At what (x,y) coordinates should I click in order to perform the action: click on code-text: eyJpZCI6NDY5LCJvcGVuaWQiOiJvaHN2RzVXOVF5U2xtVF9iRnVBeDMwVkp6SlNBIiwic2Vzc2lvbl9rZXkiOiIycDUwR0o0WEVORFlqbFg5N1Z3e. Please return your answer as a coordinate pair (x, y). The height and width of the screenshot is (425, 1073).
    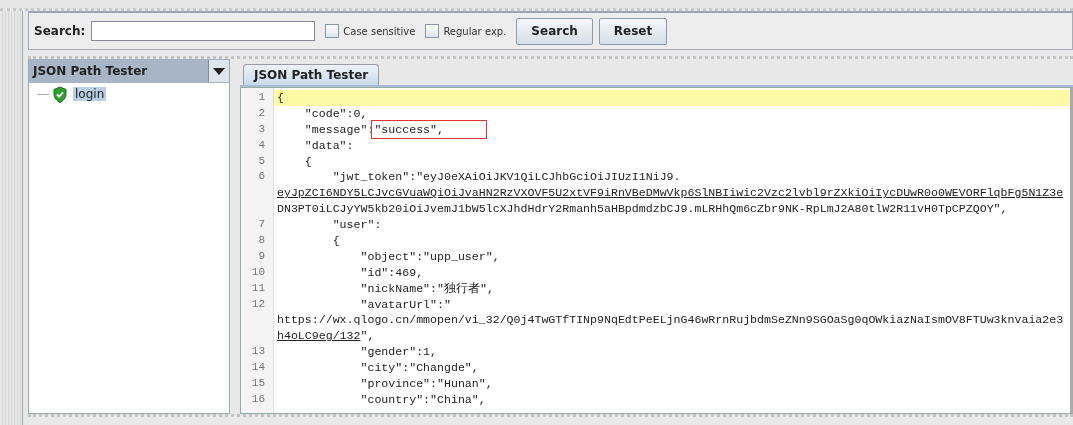
    Looking at the image, I should click on (670, 193).